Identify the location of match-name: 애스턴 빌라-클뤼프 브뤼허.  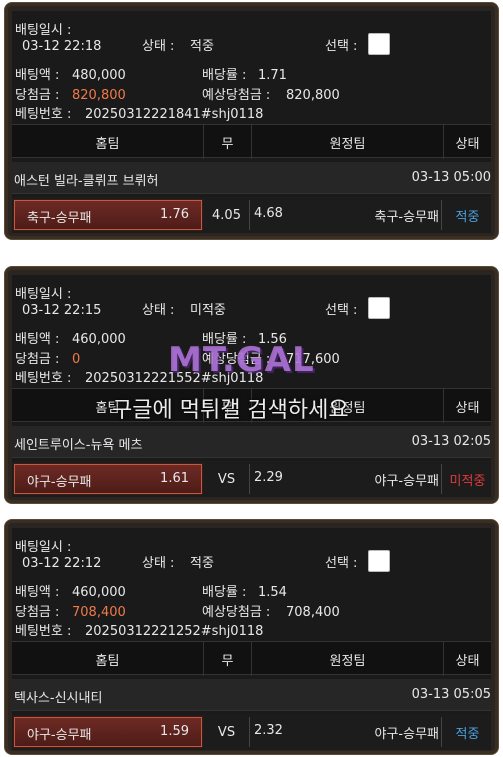
(86, 181).